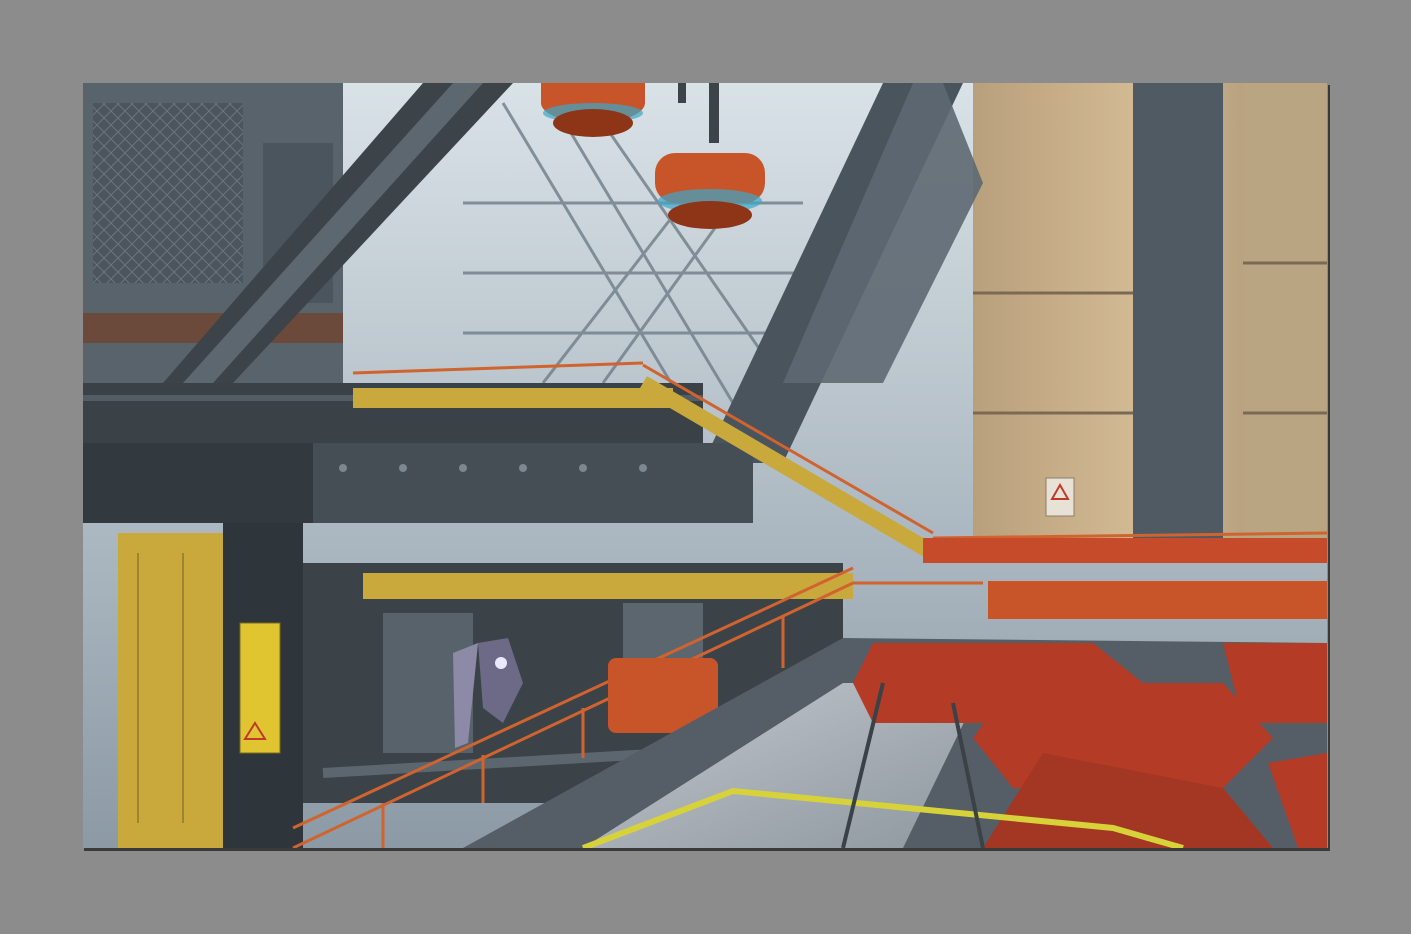 The width and height of the screenshot is (1411, 934). Describe the element at coordinates (260, 688) in the screenshot. I see `hazard-sign-icon` at that location.